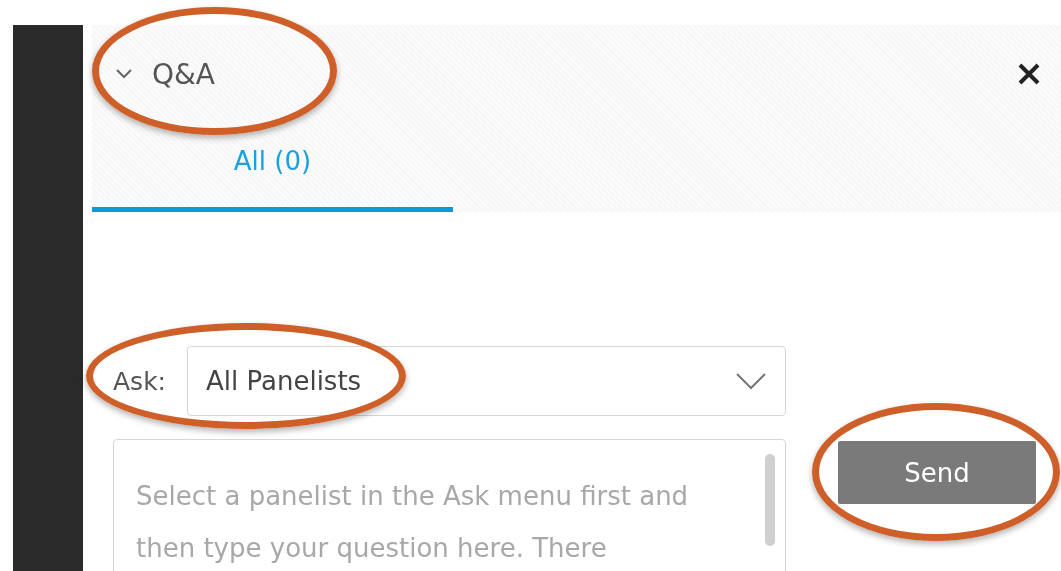 The image size is (1061, 571). Describe the element at coordinates (486, 381) in the screenshot. I see `recipient-dropdown: All Panelists` at that location.